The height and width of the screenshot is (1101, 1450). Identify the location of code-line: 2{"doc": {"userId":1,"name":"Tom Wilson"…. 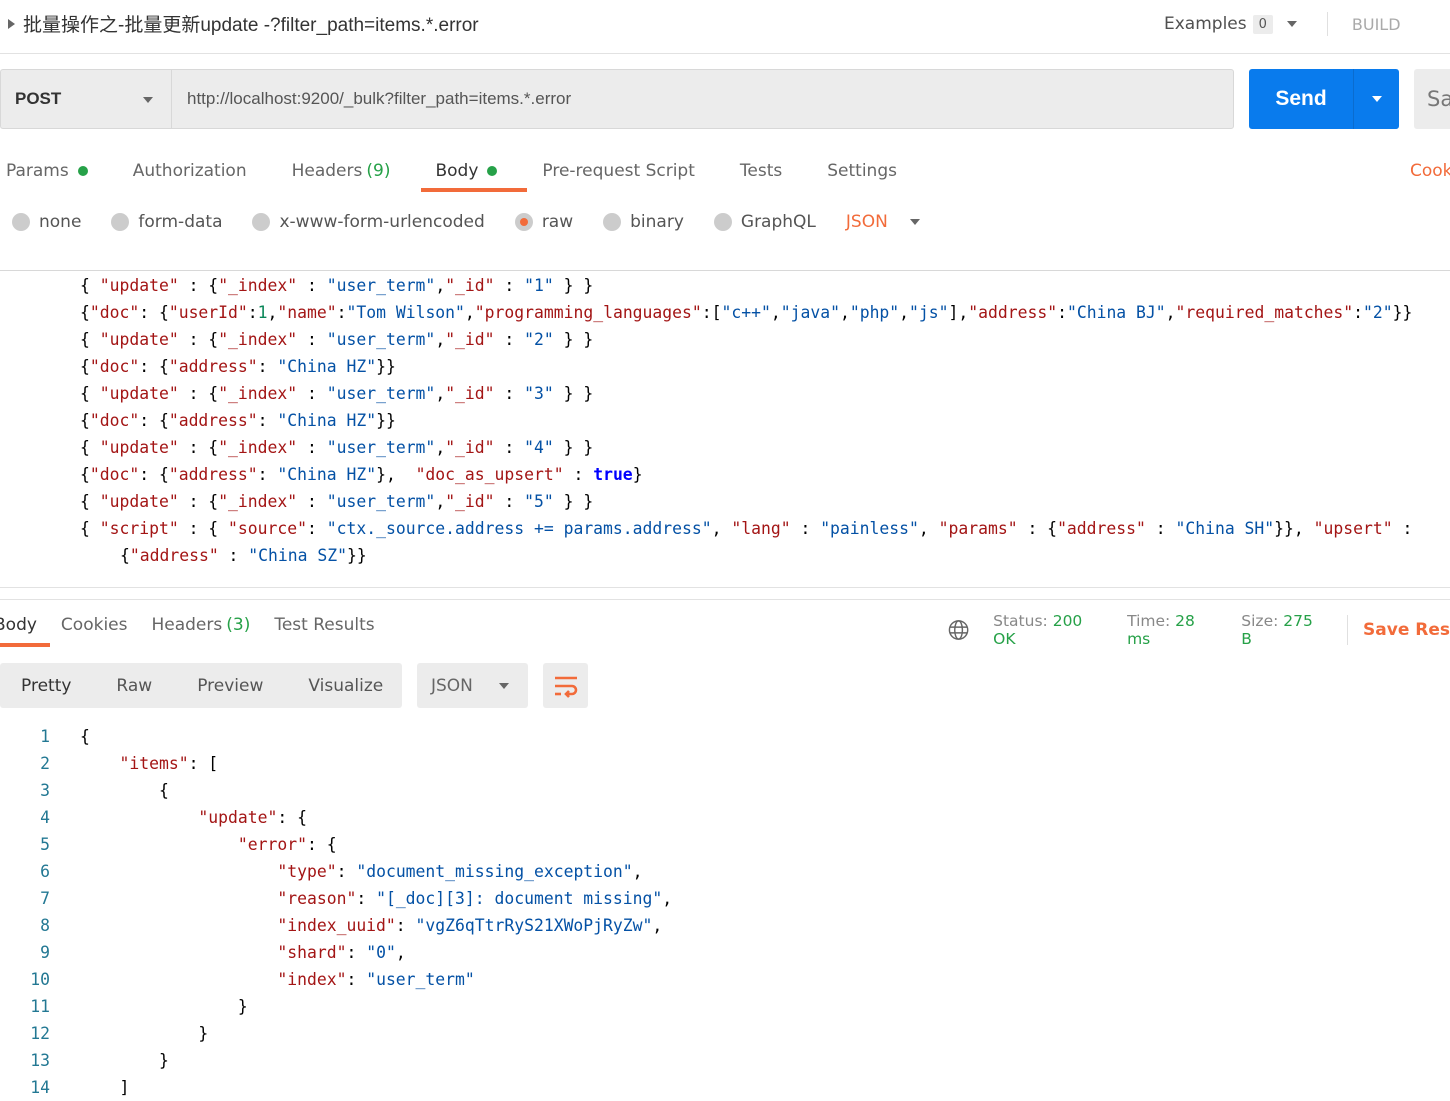
(765, 312).